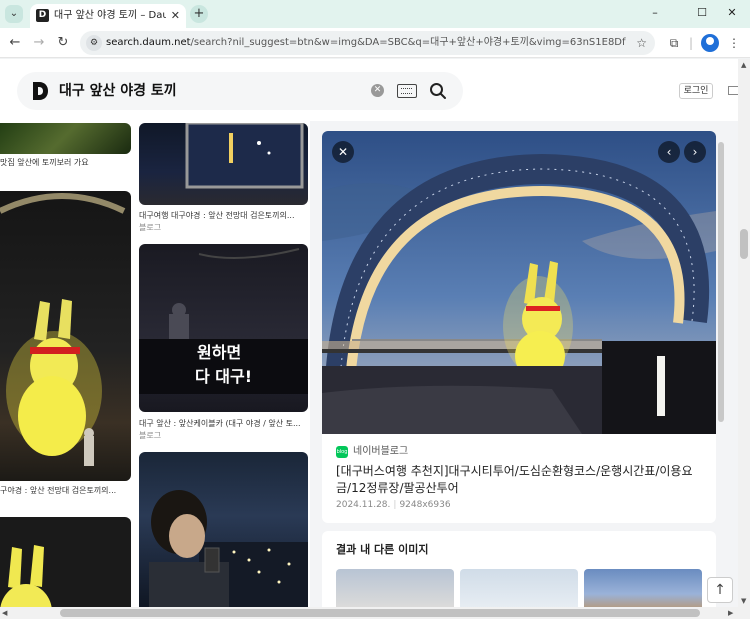  What do you see at coordinates (380, 451) in the screenshot?
I see `source-name: 네이버블로그` at bounding box center [380, 451].